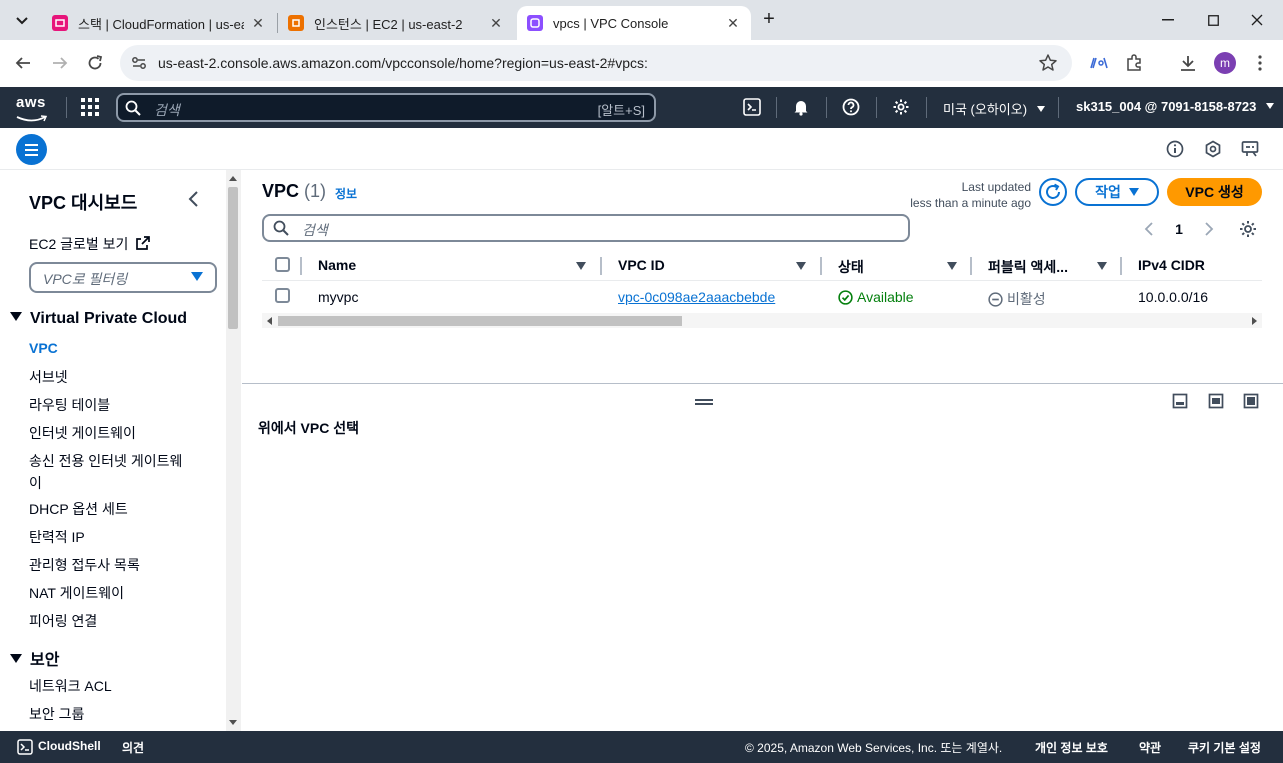 This screenshot has width=1283, height=763. What do you see at coordinates (386, 107) in the screenshot?
I see `aws-search-input: 검색 [알트+S]` at bounding box center [386, 107].